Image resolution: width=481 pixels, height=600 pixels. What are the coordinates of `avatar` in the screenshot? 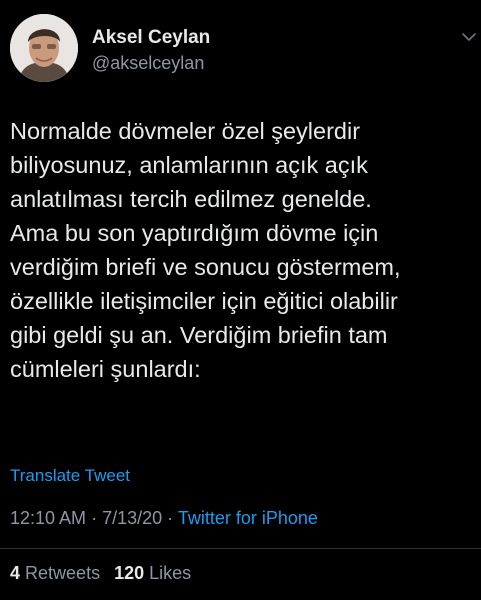 It's located at (44, 48).